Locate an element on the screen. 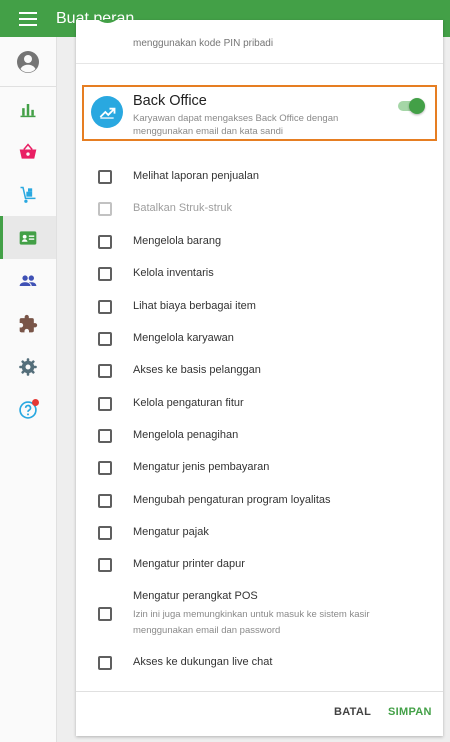 Image resolution: width=450 pixels, height=742 pixels. permission-label: Mengatur pajak is located at coordinates (171, 532).